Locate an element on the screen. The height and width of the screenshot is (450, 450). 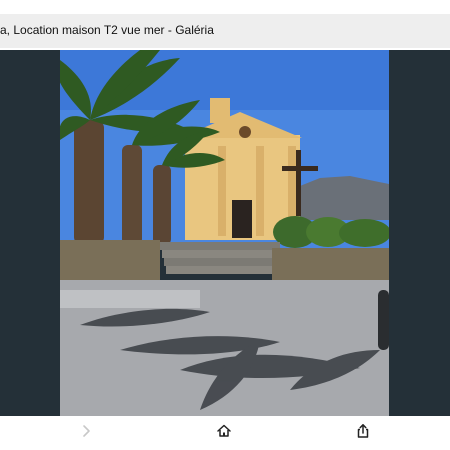
page-title: a, Location maison T2 vue mer - Galéria is located at coordinates (107, 30).